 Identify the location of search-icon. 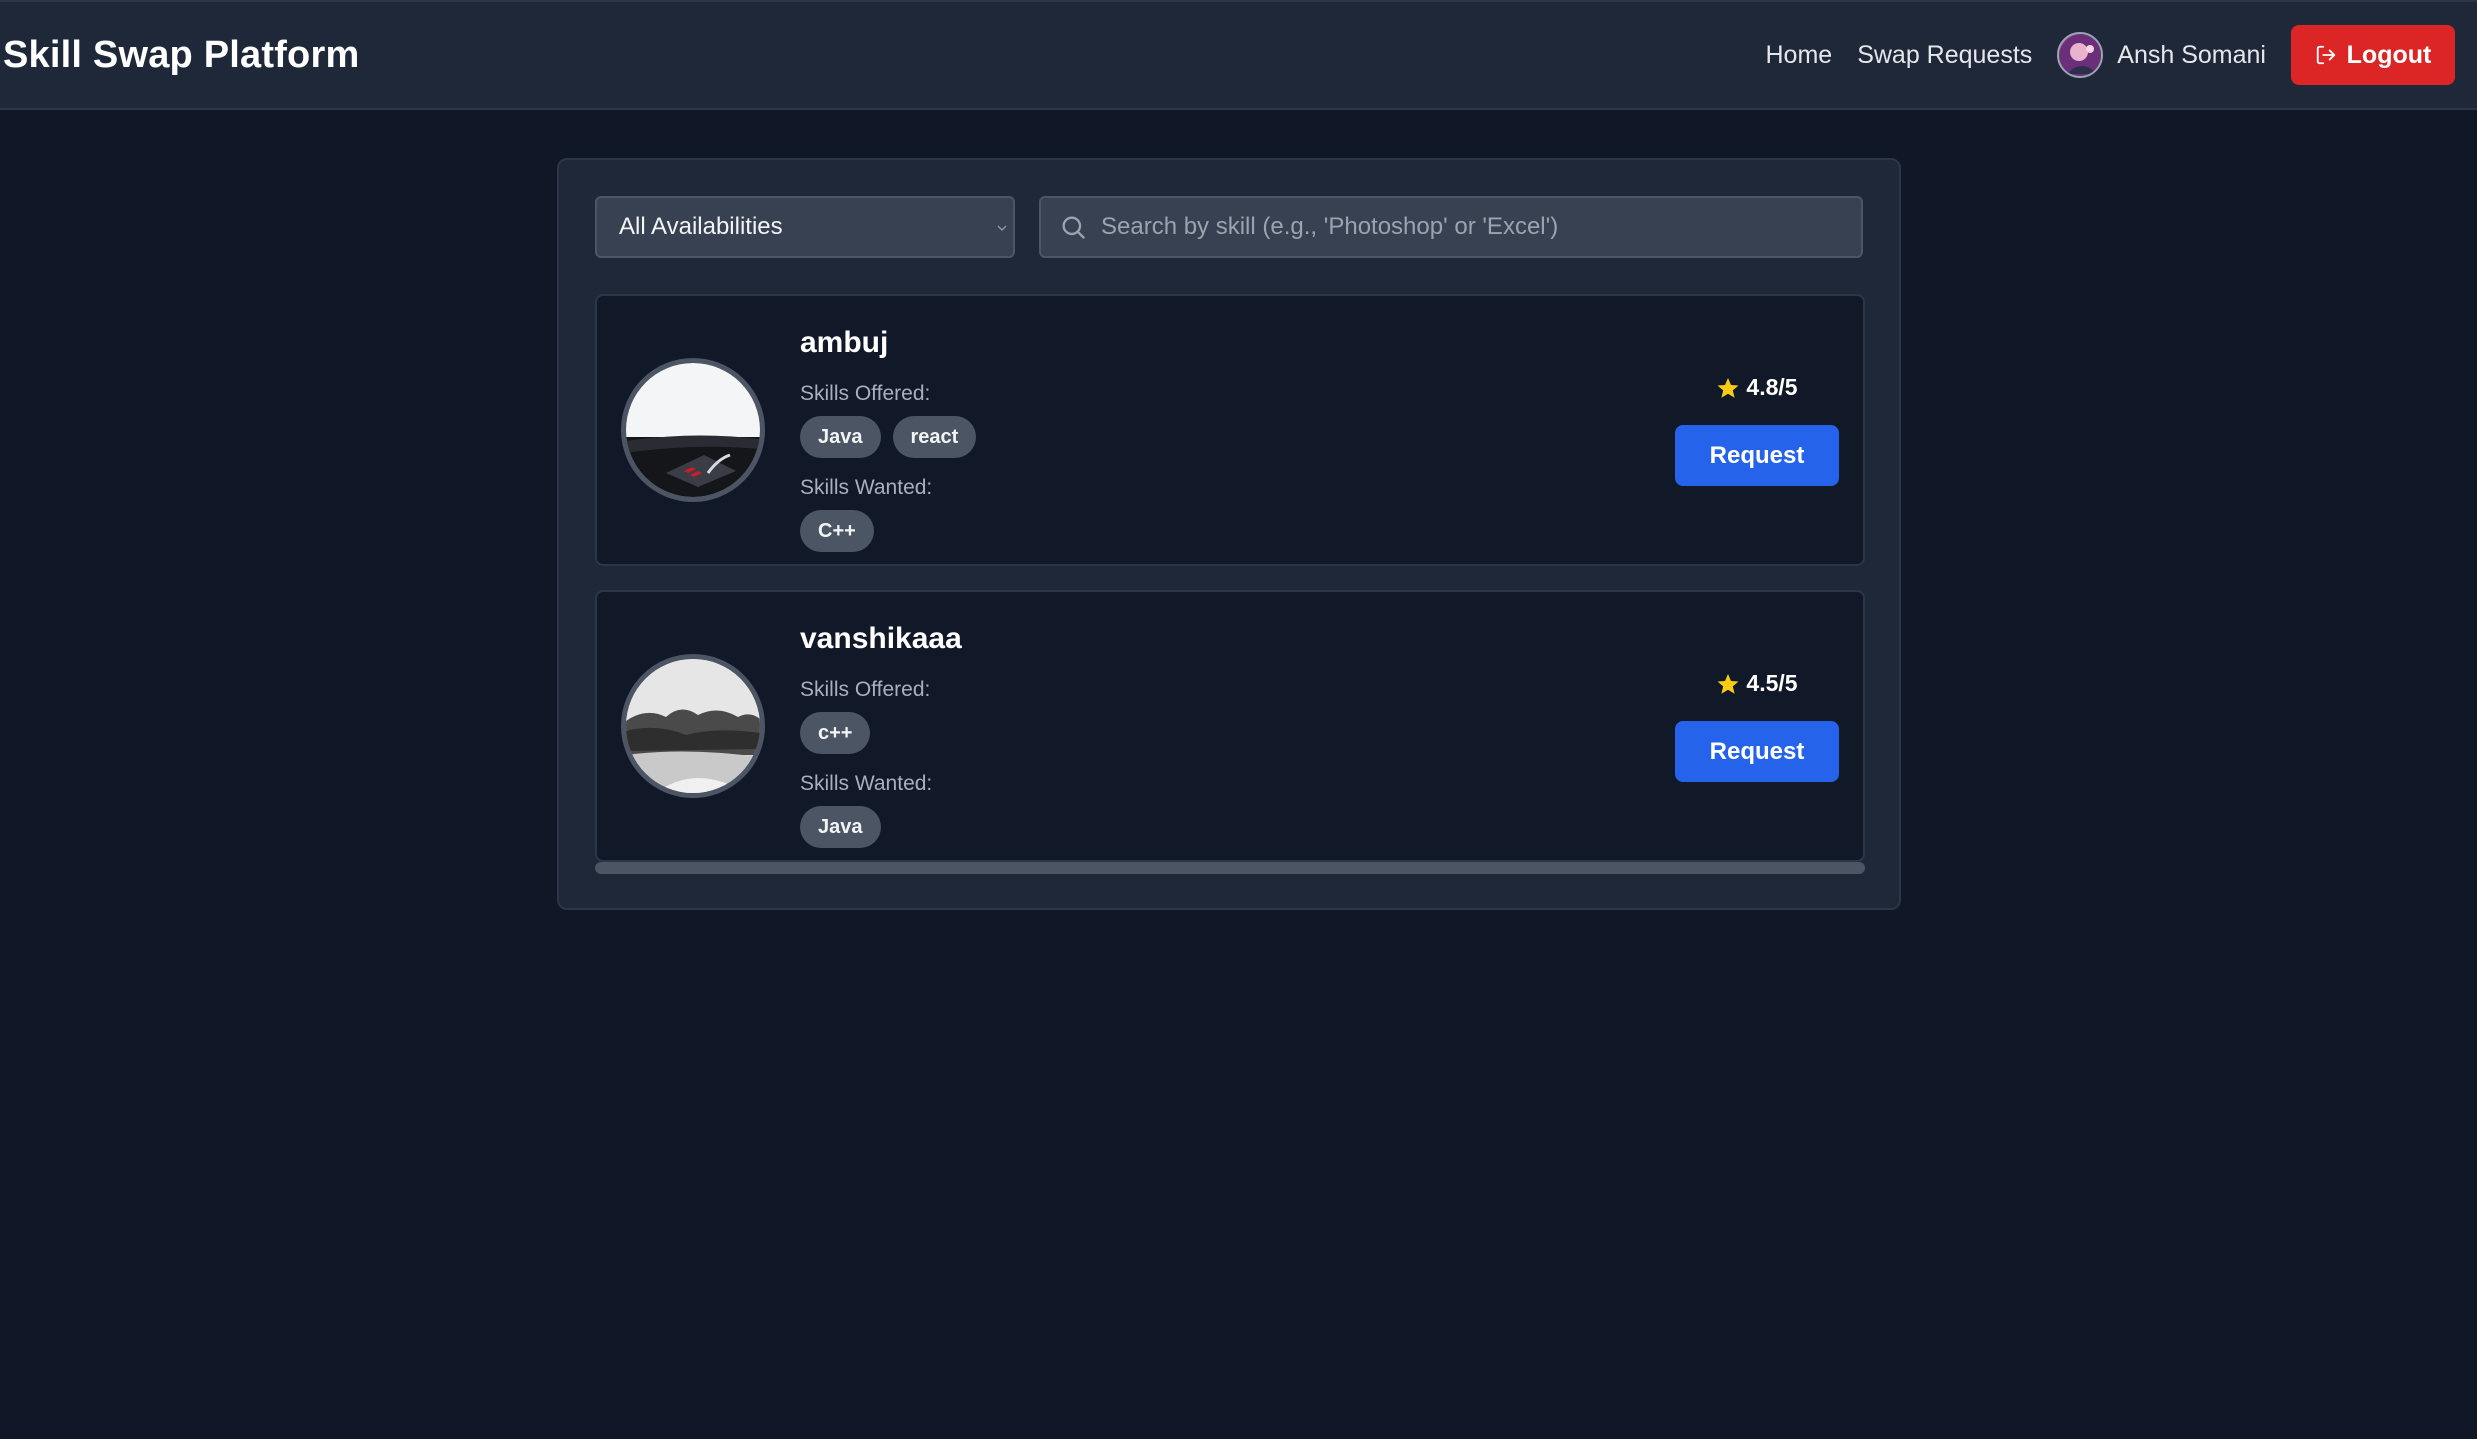
(1073, 227).